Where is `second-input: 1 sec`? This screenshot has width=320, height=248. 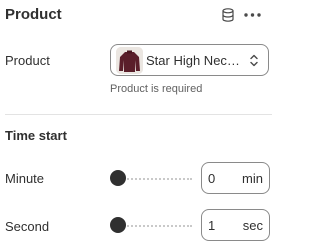 second-input: 1 sec is located at coordinates (235, 225).